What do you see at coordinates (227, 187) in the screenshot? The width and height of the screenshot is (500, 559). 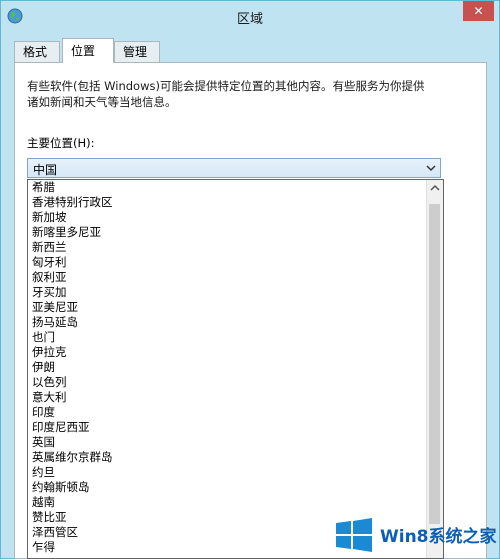 I see `location-option: 希腊` at bounding box center [227, 187].